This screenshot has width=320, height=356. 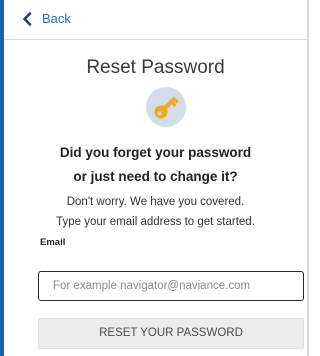 I want to click on info-line-2: Type your email address to get started., so click(x=155, y=222).